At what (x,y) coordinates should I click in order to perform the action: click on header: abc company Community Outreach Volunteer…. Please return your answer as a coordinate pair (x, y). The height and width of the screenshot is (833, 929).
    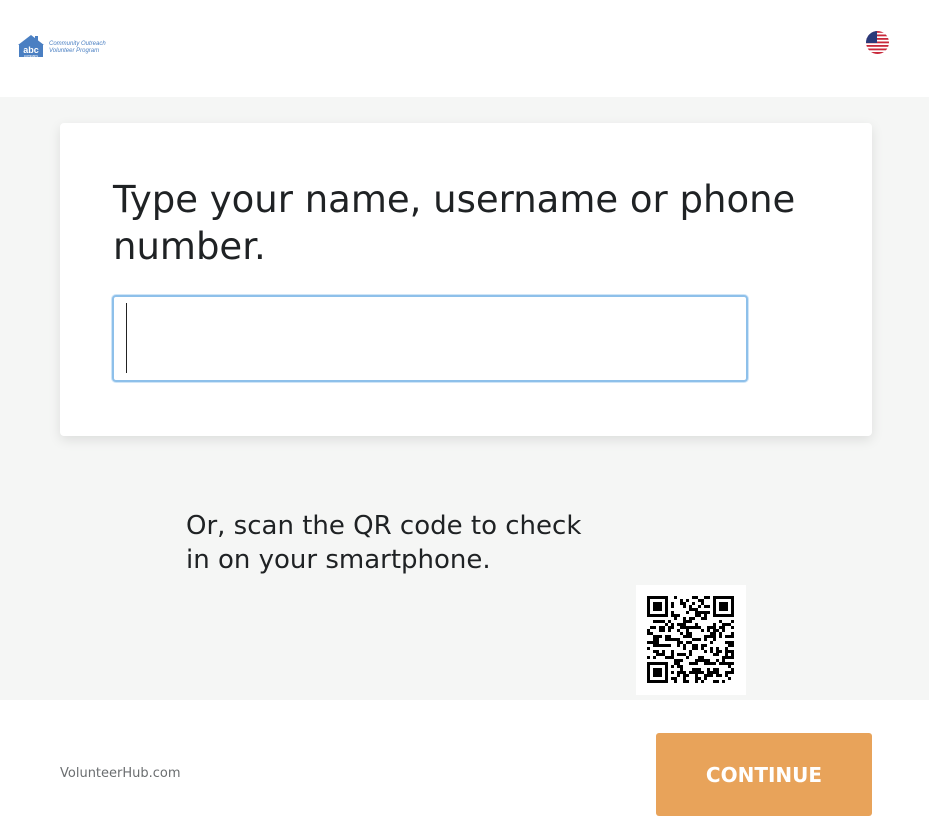
    Looking at the image, I should click on (464, 48).